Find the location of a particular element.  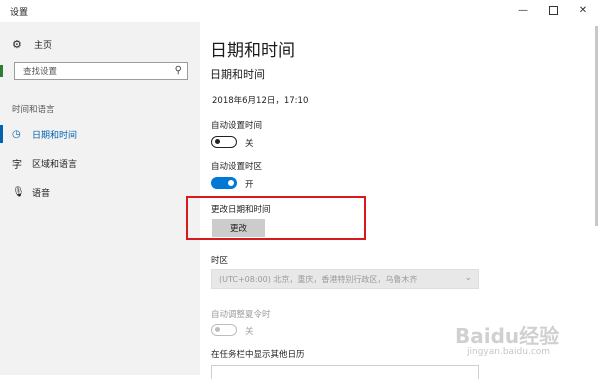

timezone-label: 时区 is located at coordinates (220, 261).